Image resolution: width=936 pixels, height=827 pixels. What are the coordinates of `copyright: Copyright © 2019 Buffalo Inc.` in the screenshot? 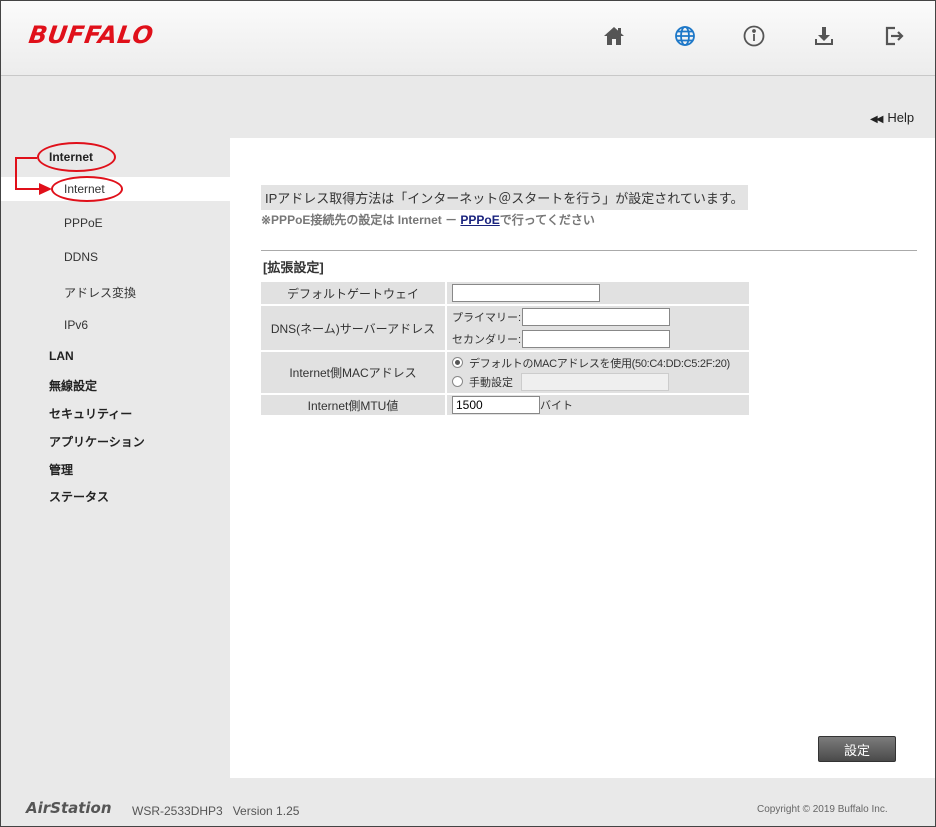 It's located at (822, 809).